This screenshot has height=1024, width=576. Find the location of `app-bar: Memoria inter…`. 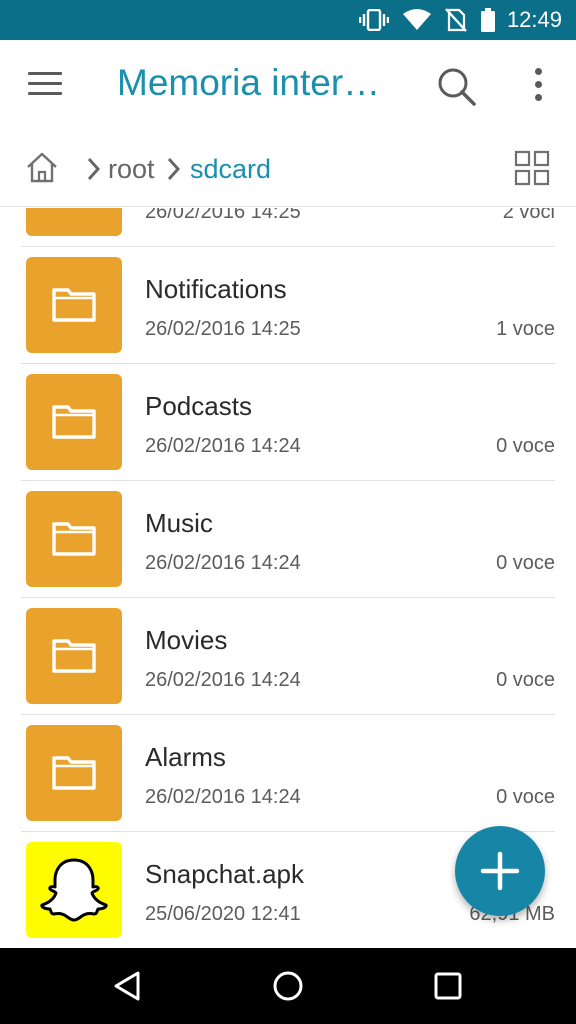

app-bar: Memoria inter… is located at coordinates (288, 87).